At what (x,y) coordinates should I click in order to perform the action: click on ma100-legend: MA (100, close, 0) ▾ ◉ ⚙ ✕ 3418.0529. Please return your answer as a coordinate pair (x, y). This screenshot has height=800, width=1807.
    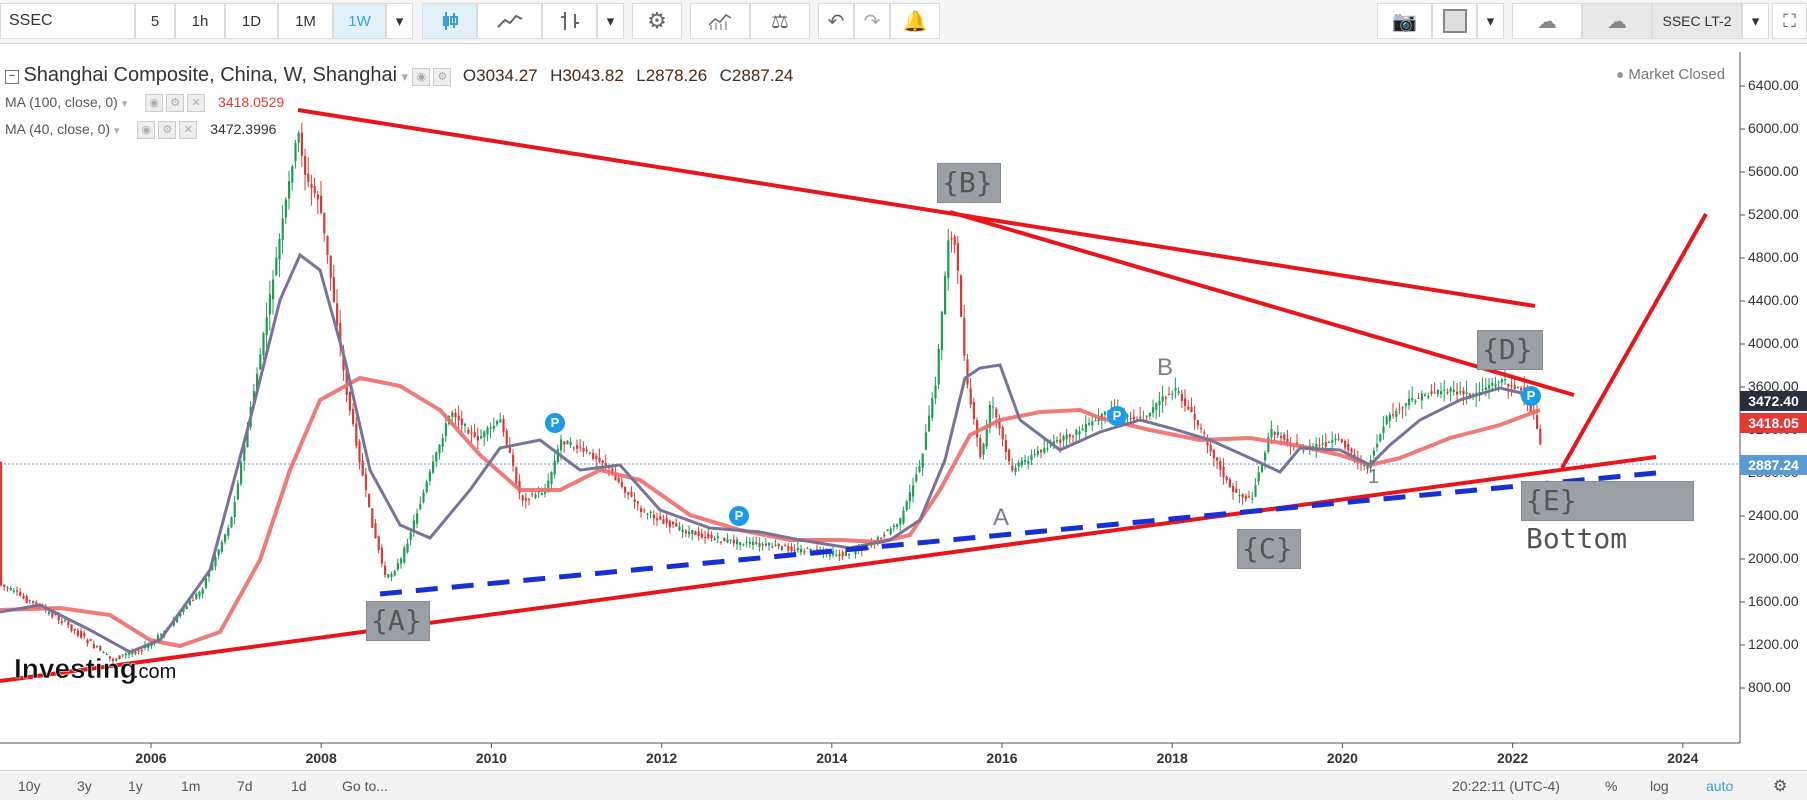
    Looking at the image, I should click on (145, 103).